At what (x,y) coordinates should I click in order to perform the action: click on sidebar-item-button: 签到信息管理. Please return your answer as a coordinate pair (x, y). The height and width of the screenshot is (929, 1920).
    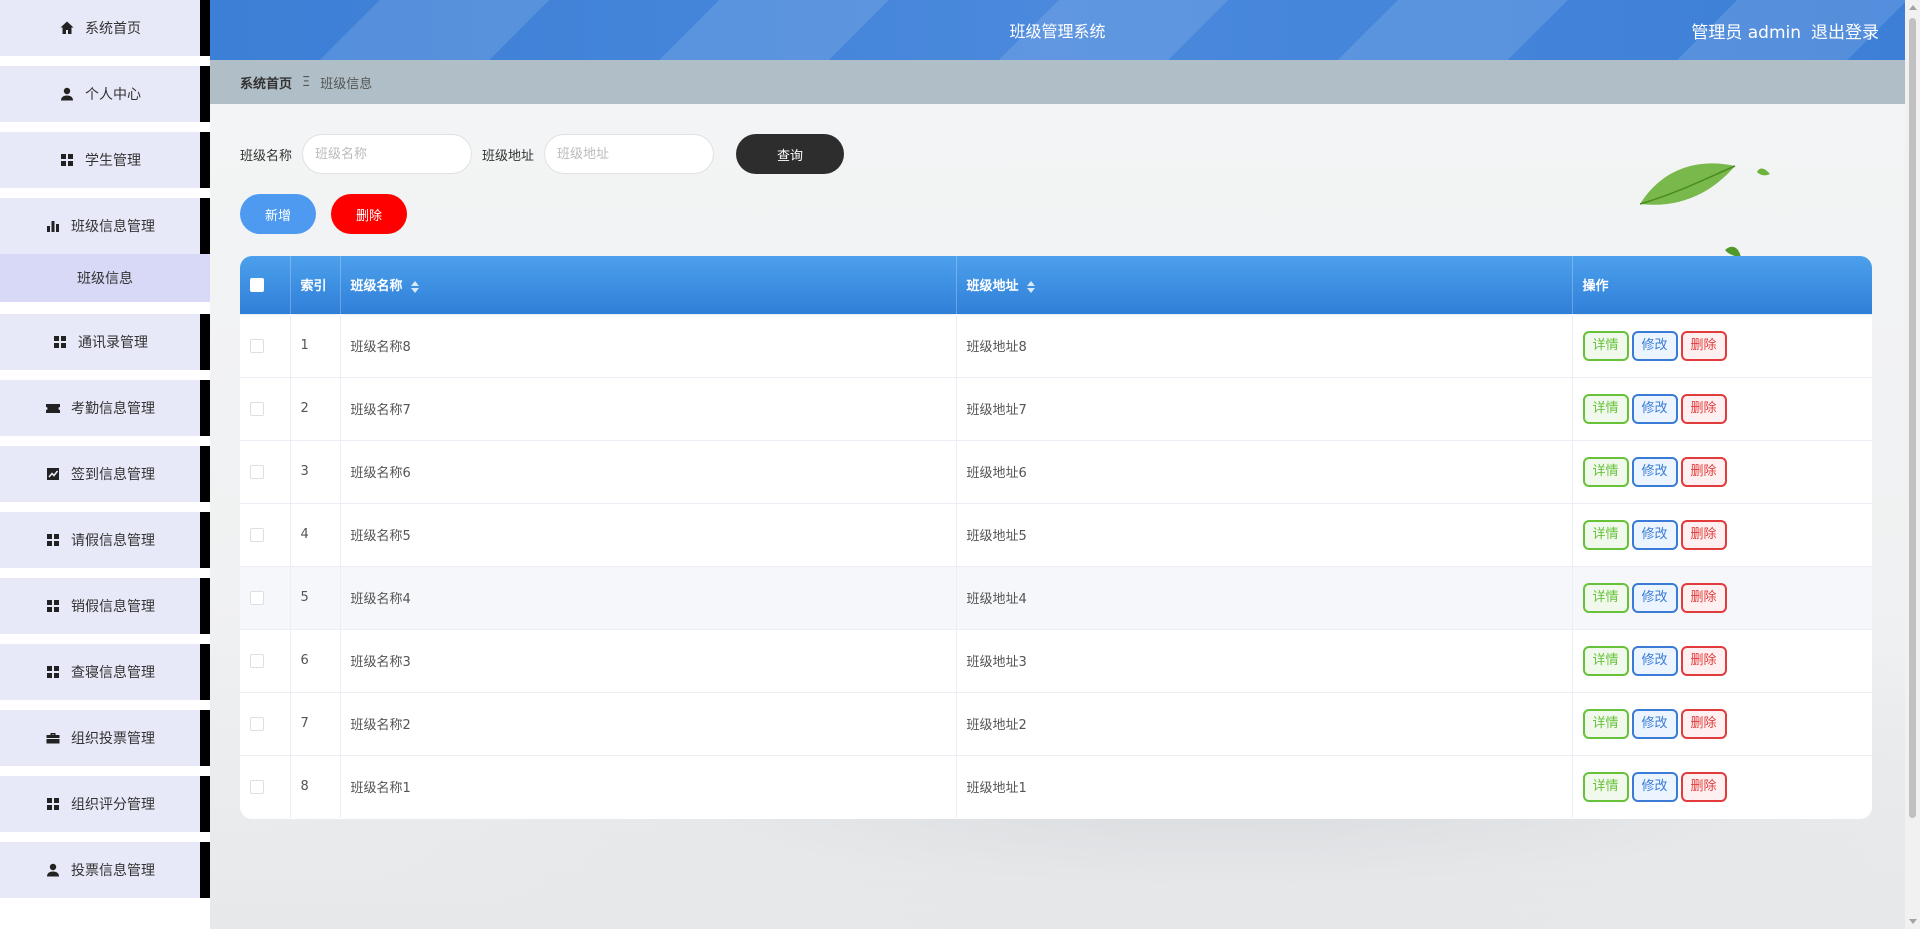
    Looking at the image, I should click on (100, 474).